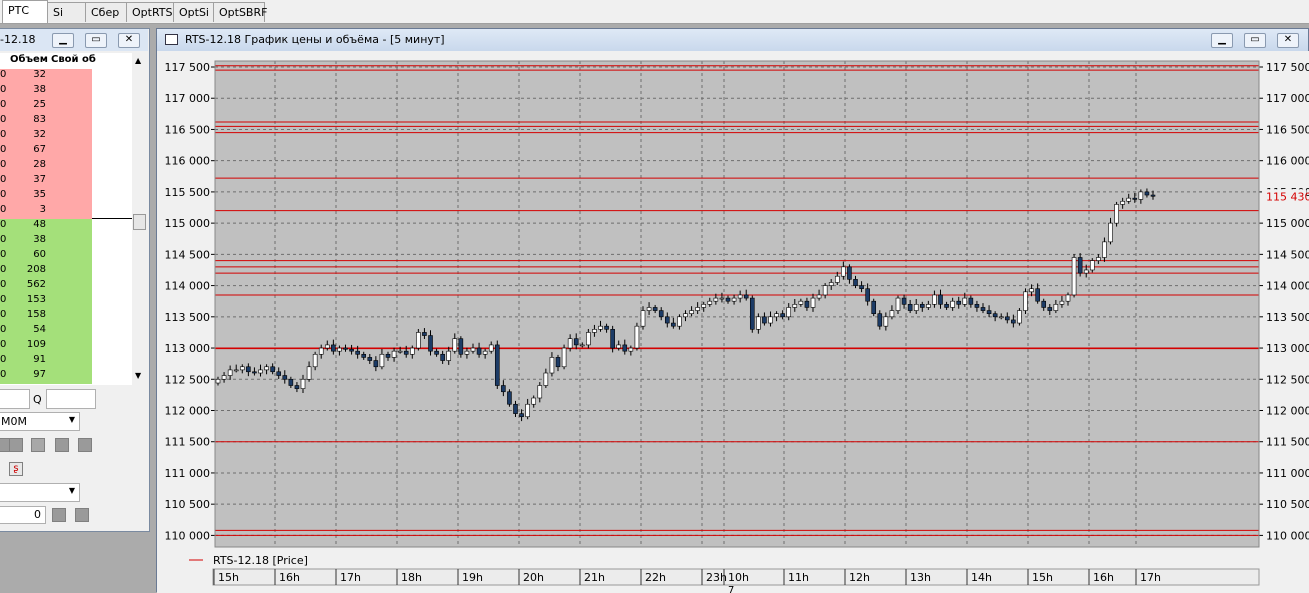 Image resolution: width=1309 pixels, height=593 pixels. I want to click on close-button: ✕, so click(129, 40).